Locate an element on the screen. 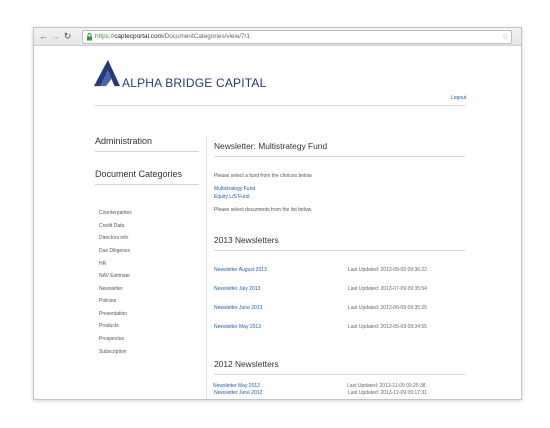 The height and width of the screenshot is (428, 550). last-updated: Last Updated: 2013-05-09 09:34:55 is located at coordinates (387, 327).